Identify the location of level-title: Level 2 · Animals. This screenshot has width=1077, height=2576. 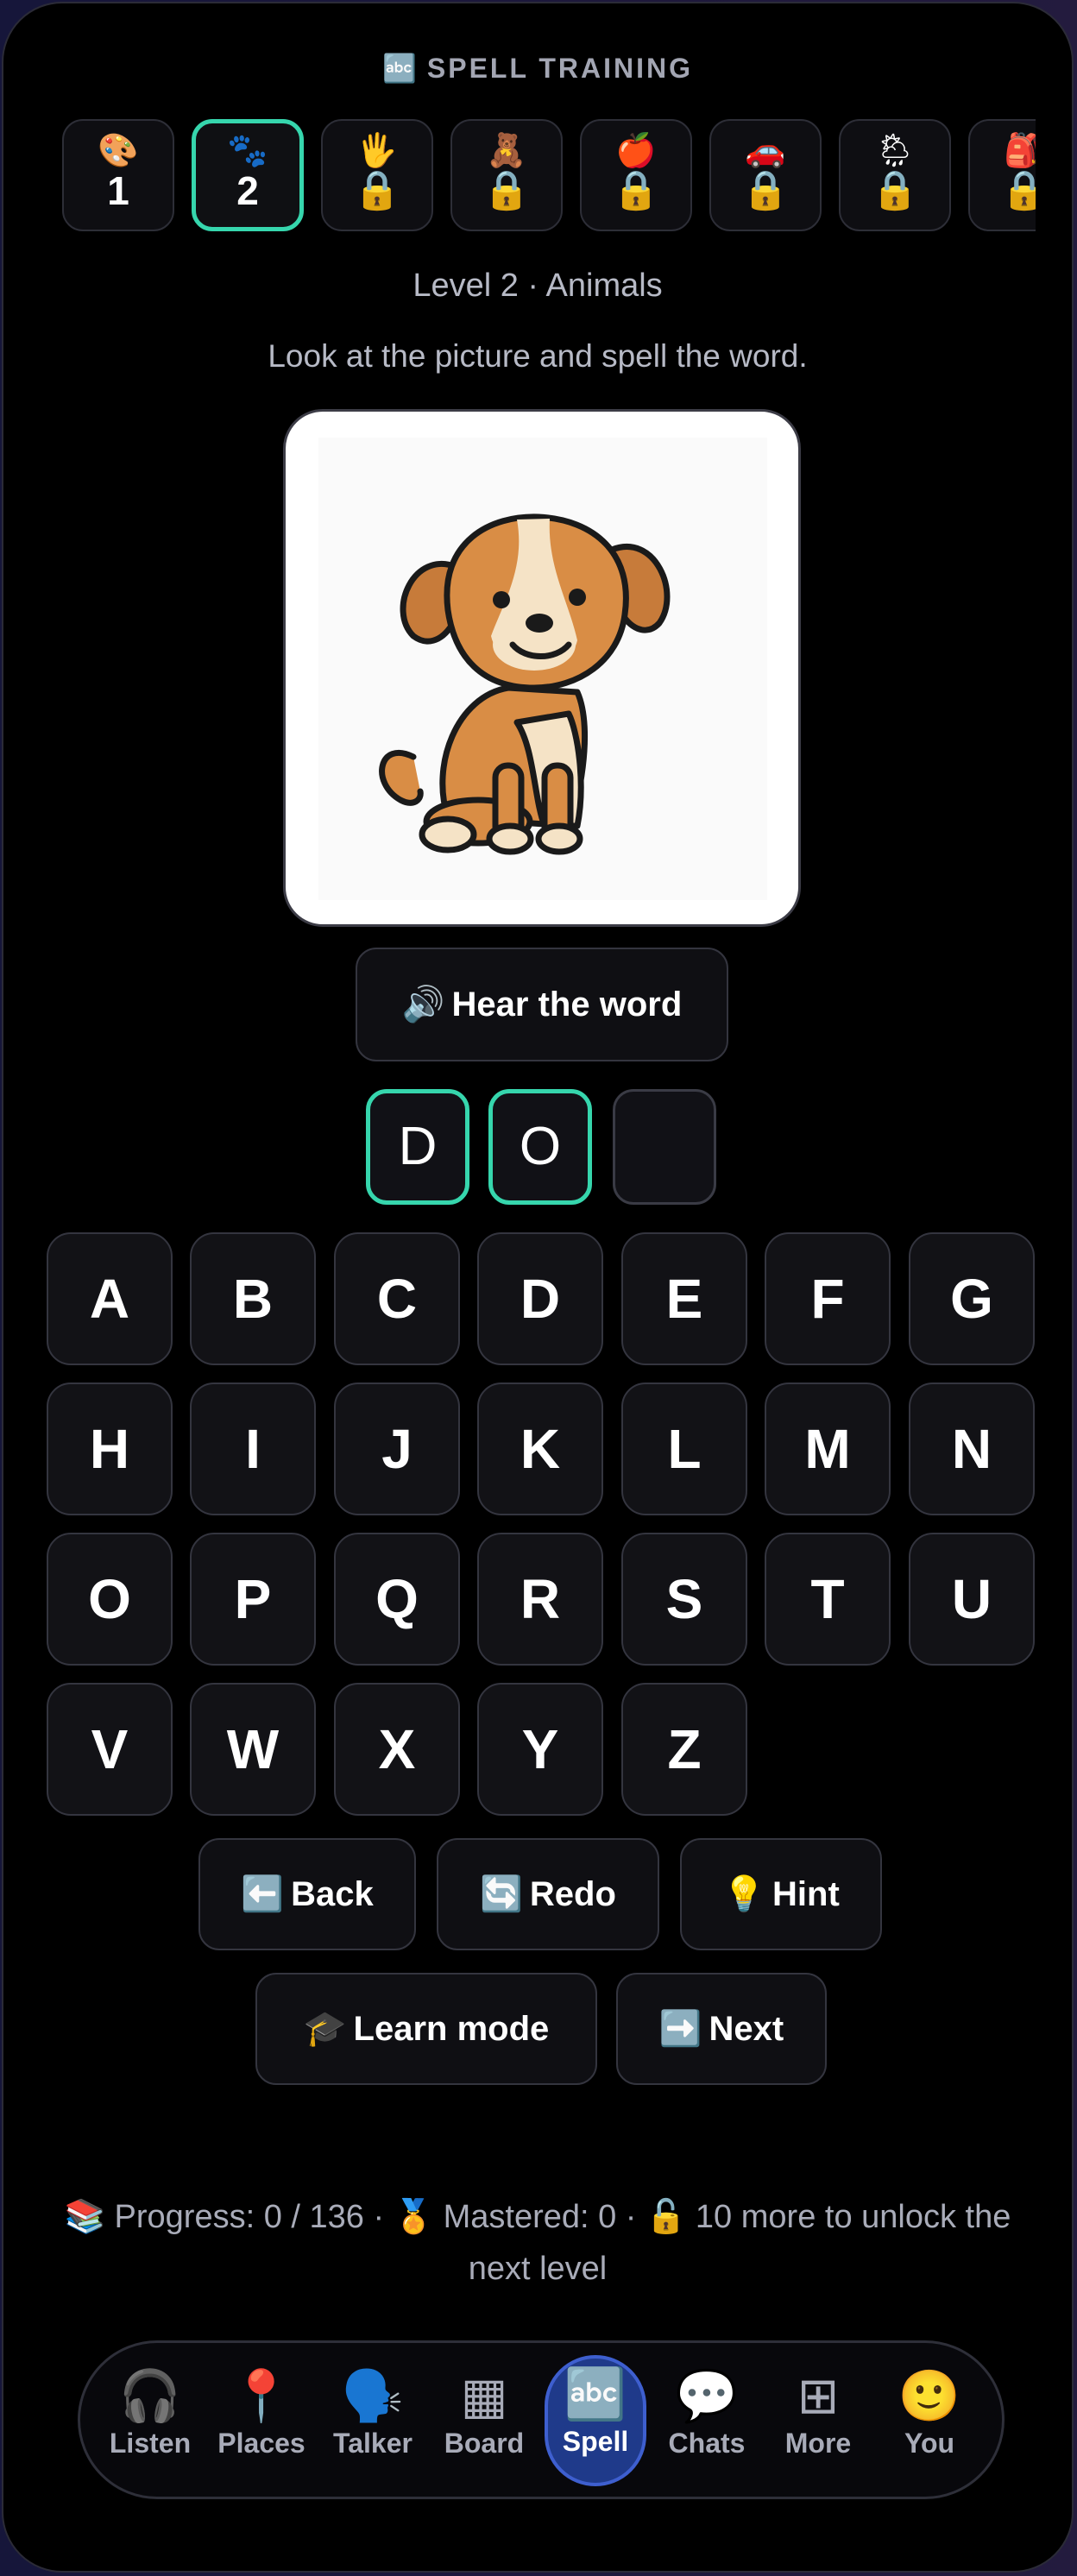
(538, 286).